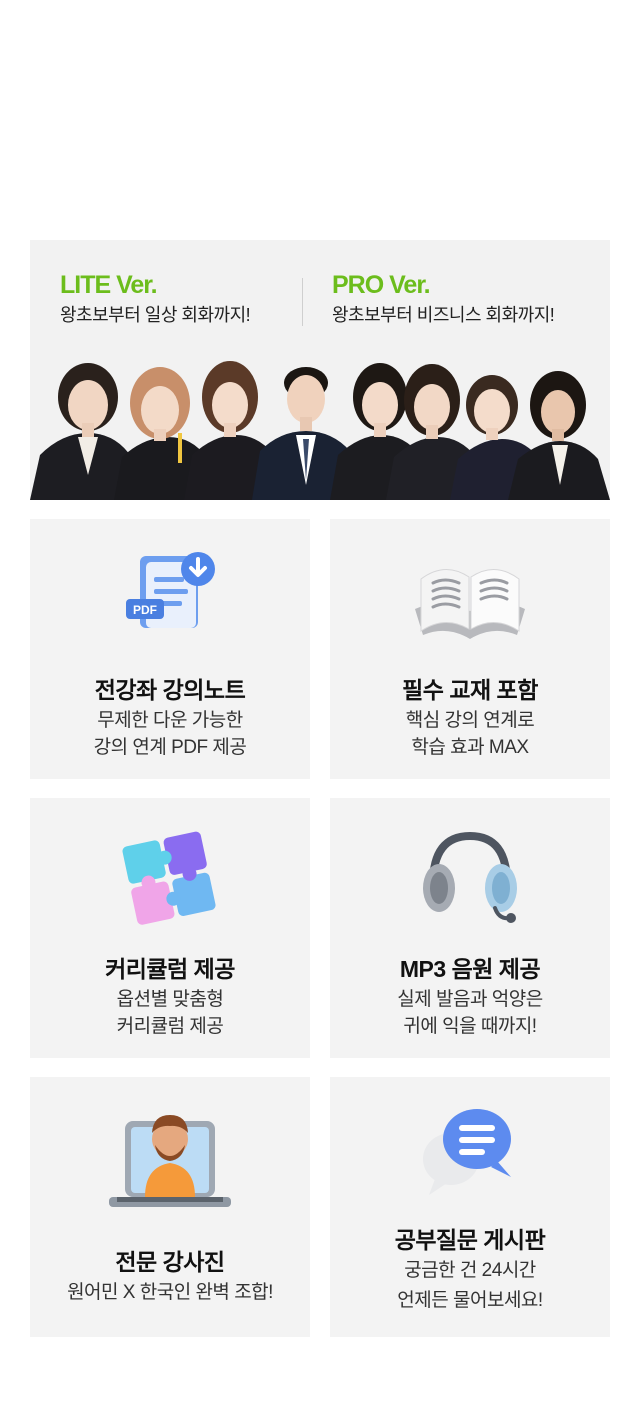 This screenshot has width=640, height=1417. Describe the element at coordinates (470, 928) in the screenshot. I see `feature-card-mp3: MP3 음원 제공 실제 발음과 억양은 귀에 익을 때까지!` at that location.